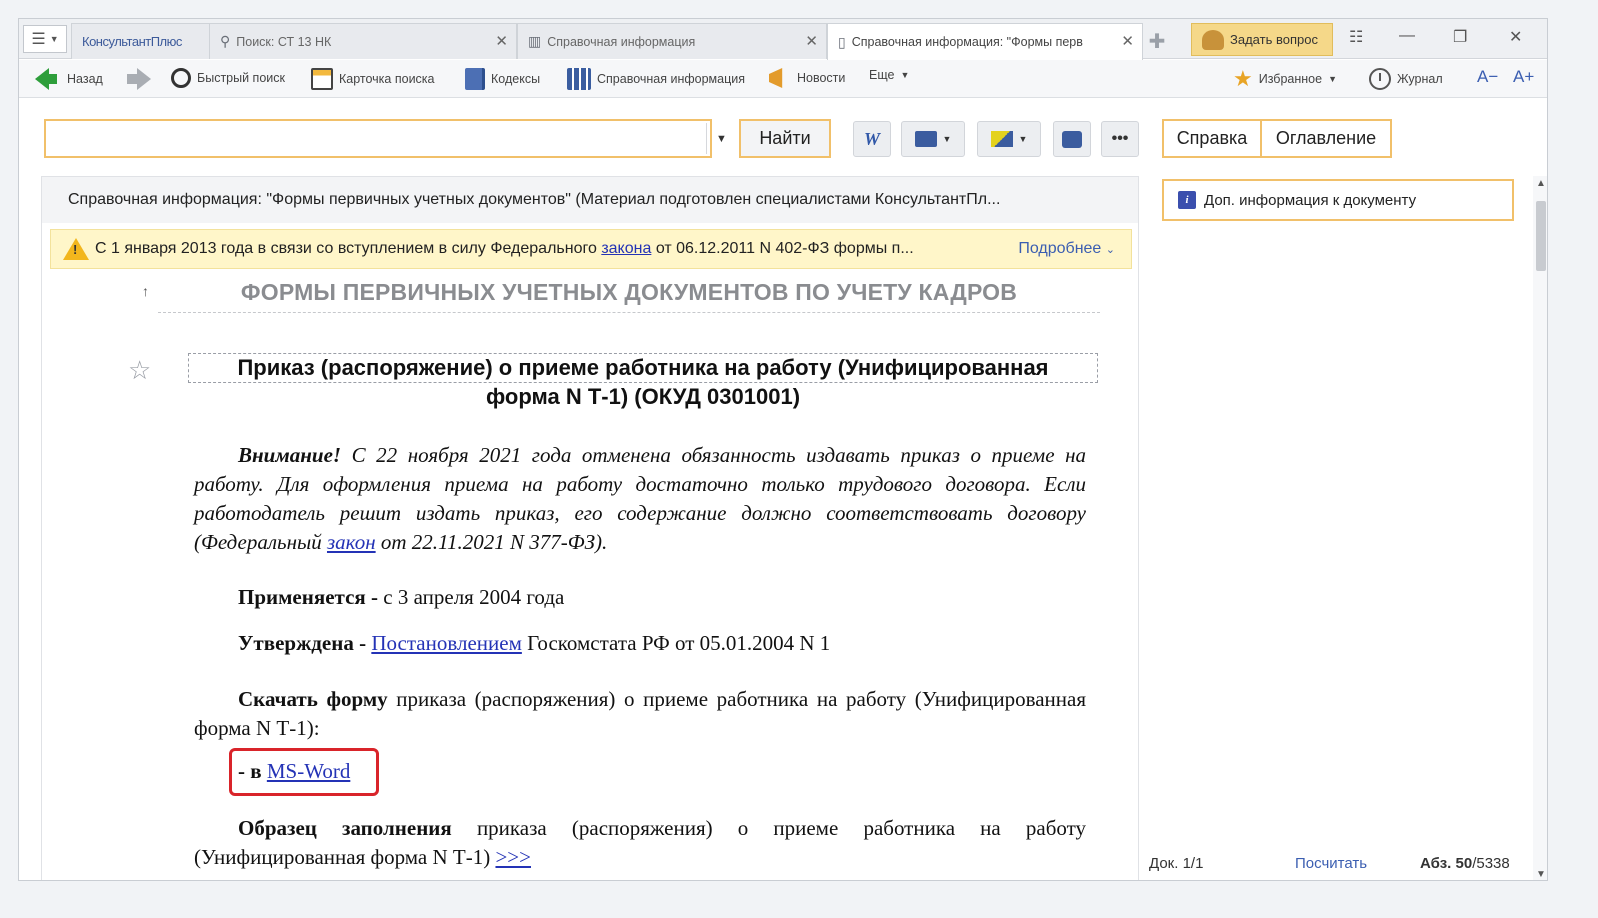 The height and width of the screenshot is (918, 1598). I want to click on forward-button, so click(139, 79).